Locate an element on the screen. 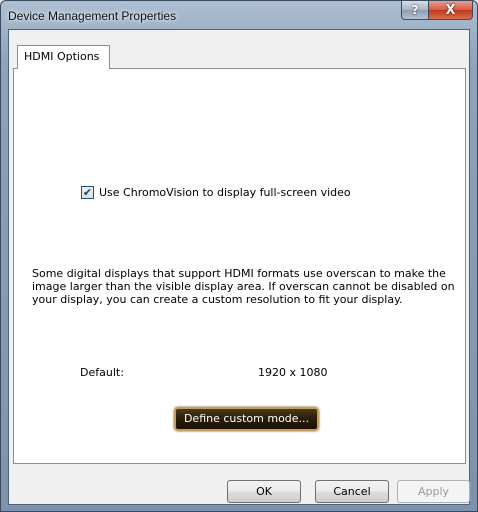 This screenshot has width=478, height=512. checkmark-icon: ✔ is located at coordinates (87, 192).